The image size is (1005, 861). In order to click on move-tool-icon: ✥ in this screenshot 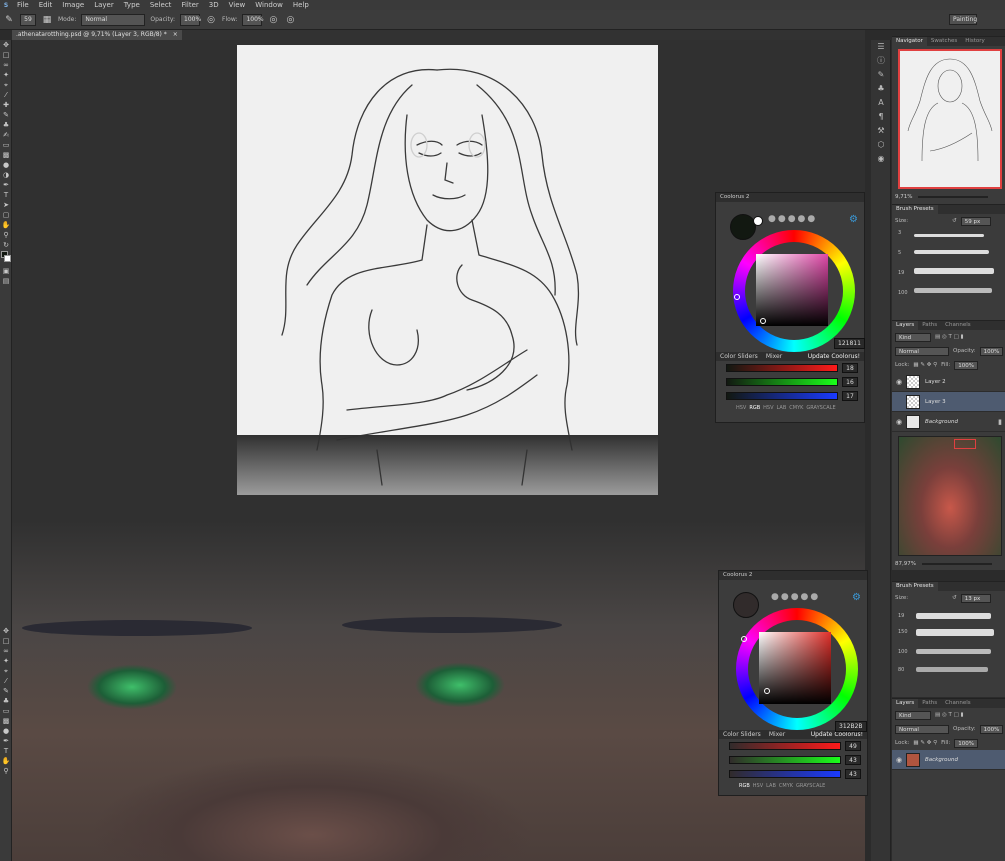, I will do `click(6, 45)`.